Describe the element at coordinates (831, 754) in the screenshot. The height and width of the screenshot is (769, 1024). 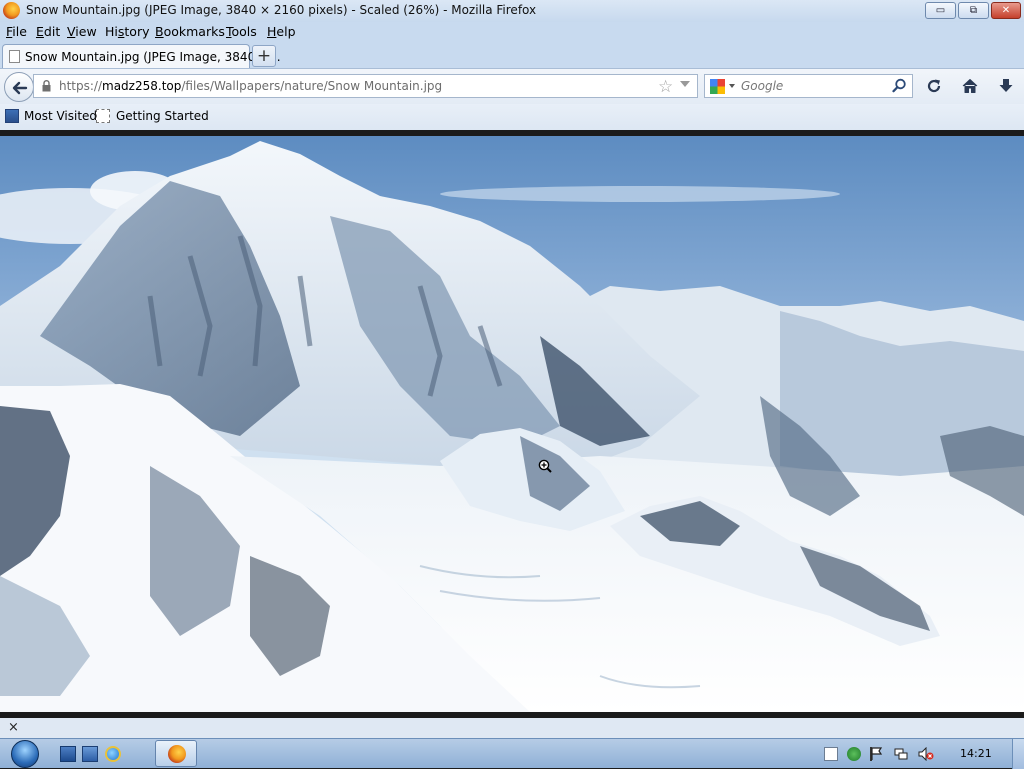
I see `document-tray-icon` at that location.